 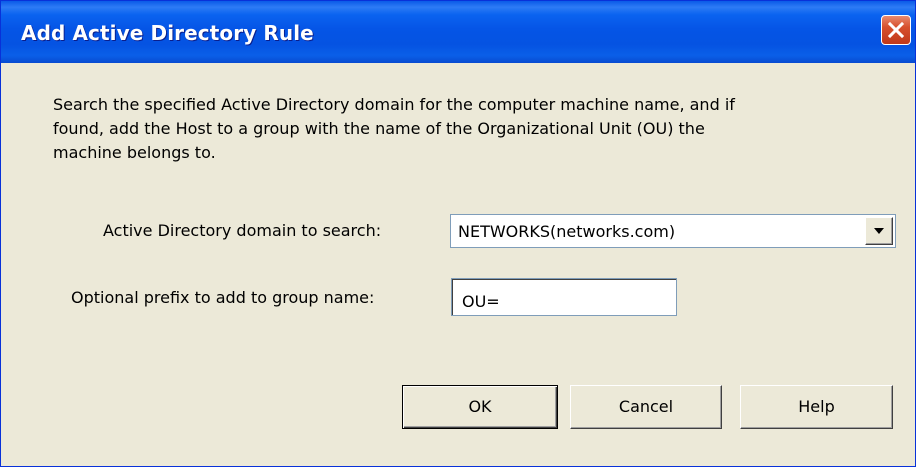 I want to click on description-line: machine belongs to., so click(x=134, y=152).